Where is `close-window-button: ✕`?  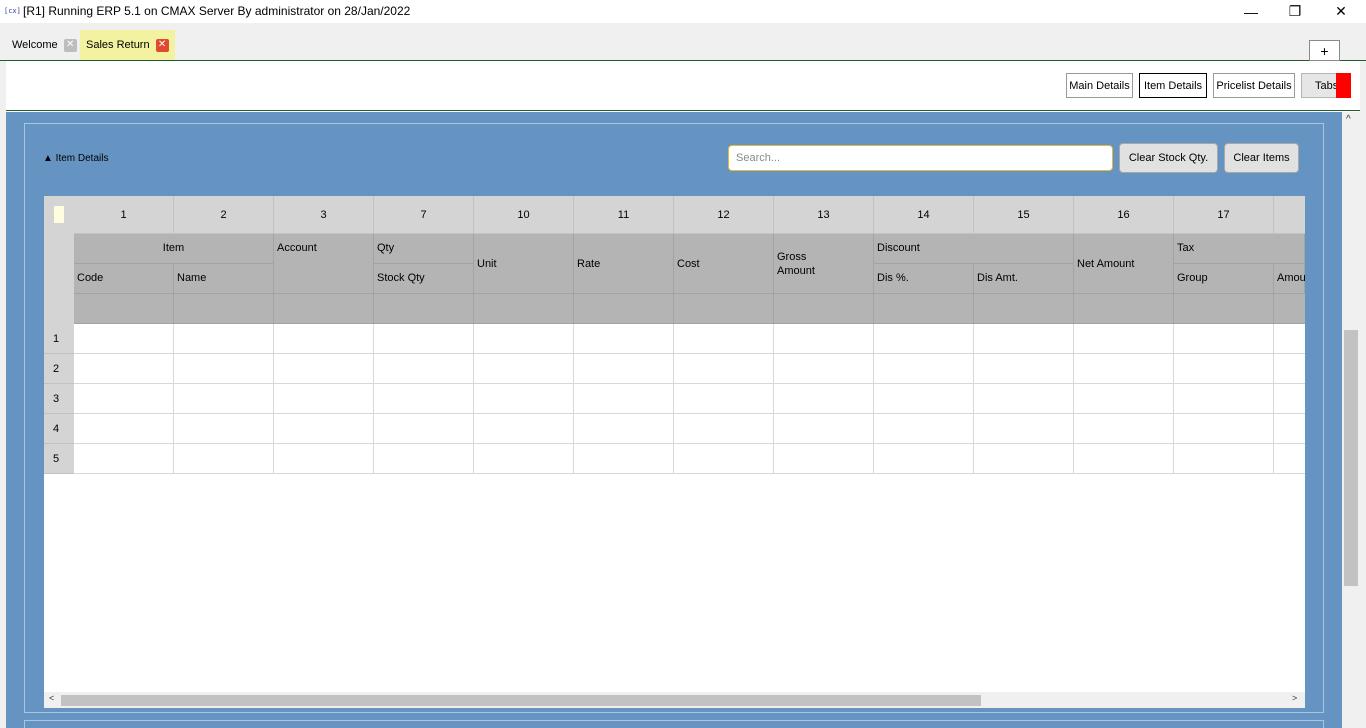
close-window-button: ✕ is located at coordinates (1341, 11).